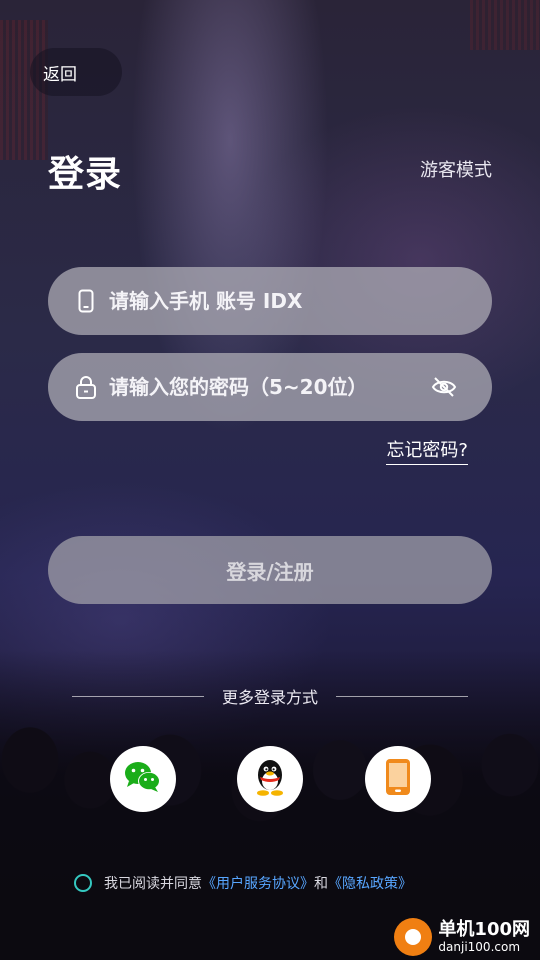 Image resolution: width=540 pixels, height=960 pixels. I want to click on agreement: 我已阅读并同意 《用户服务协议》 和 《隐私政策》, so click(243, 883).